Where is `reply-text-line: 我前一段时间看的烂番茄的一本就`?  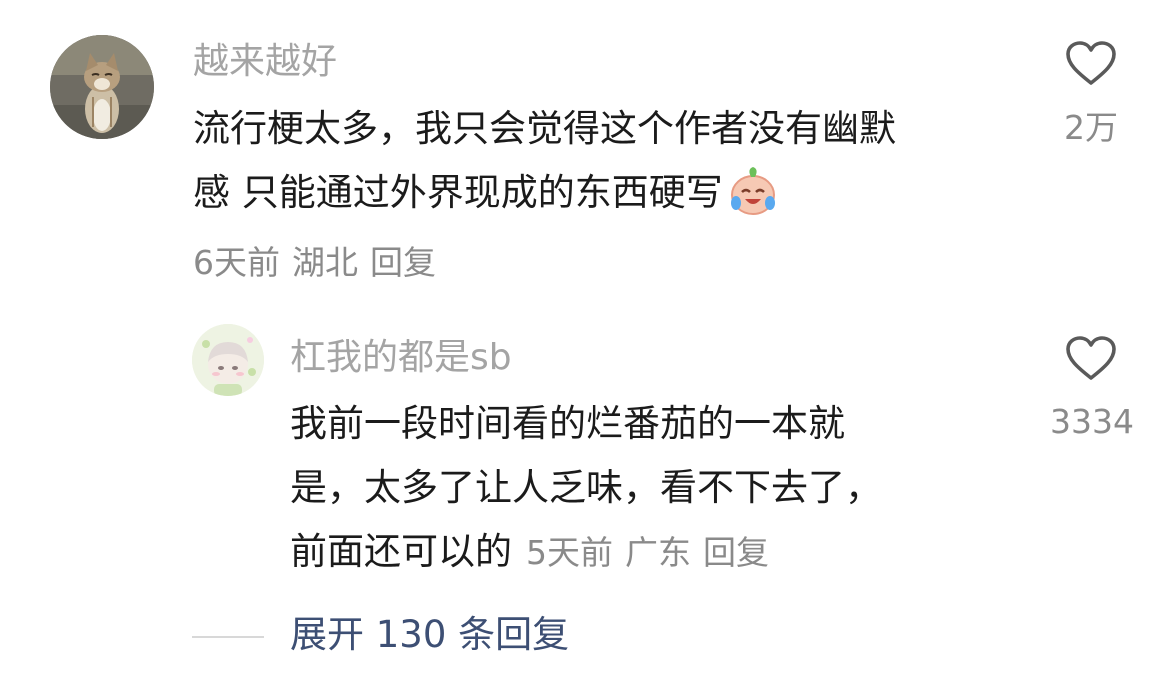 reply-text-line: 我前一段时间看的烂番茄的一本就 is located at coordinates (567, 423).